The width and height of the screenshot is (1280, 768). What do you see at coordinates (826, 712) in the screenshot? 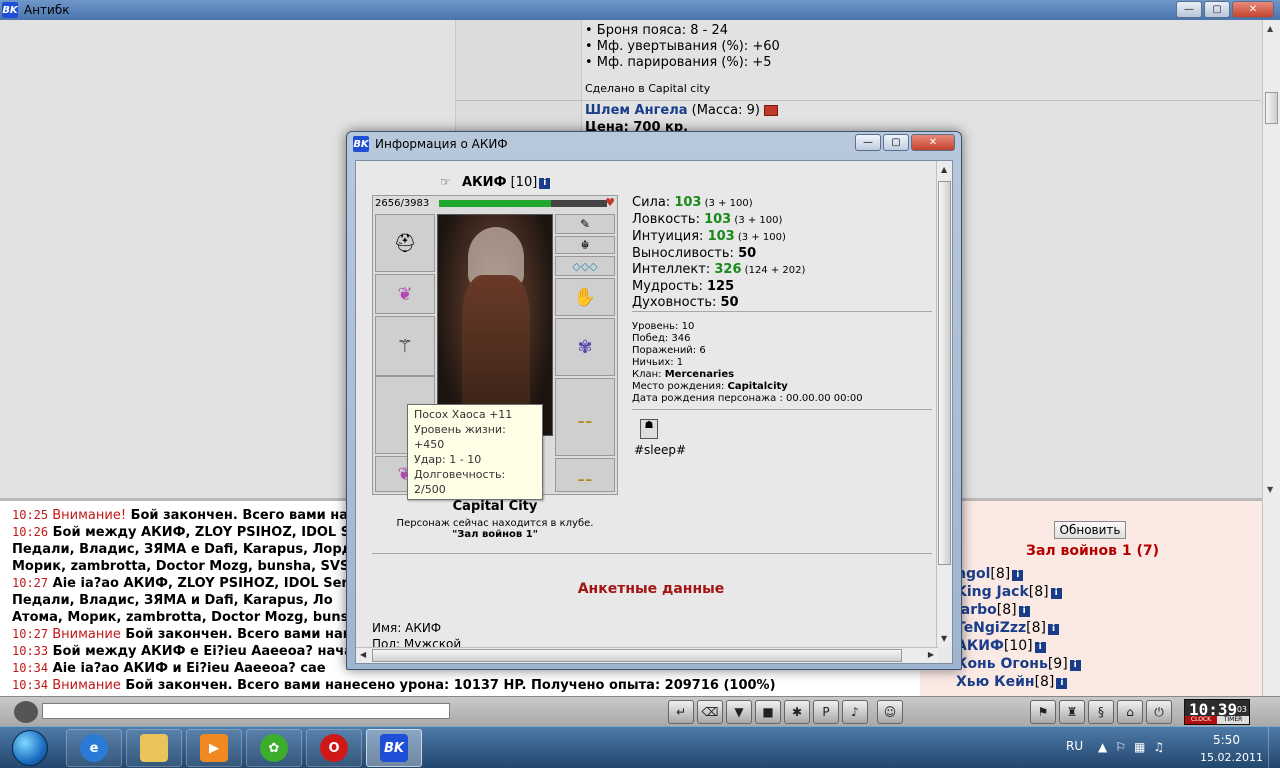
I see `private-icon: P` at bounding box center [826, 712].